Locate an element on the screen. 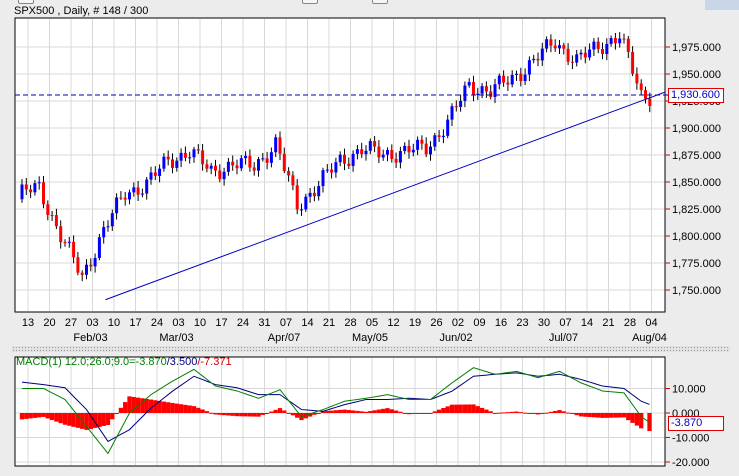 This screenshot has width=739, height=476. x-tick-label: 13 is located at coordinates (28, 323).